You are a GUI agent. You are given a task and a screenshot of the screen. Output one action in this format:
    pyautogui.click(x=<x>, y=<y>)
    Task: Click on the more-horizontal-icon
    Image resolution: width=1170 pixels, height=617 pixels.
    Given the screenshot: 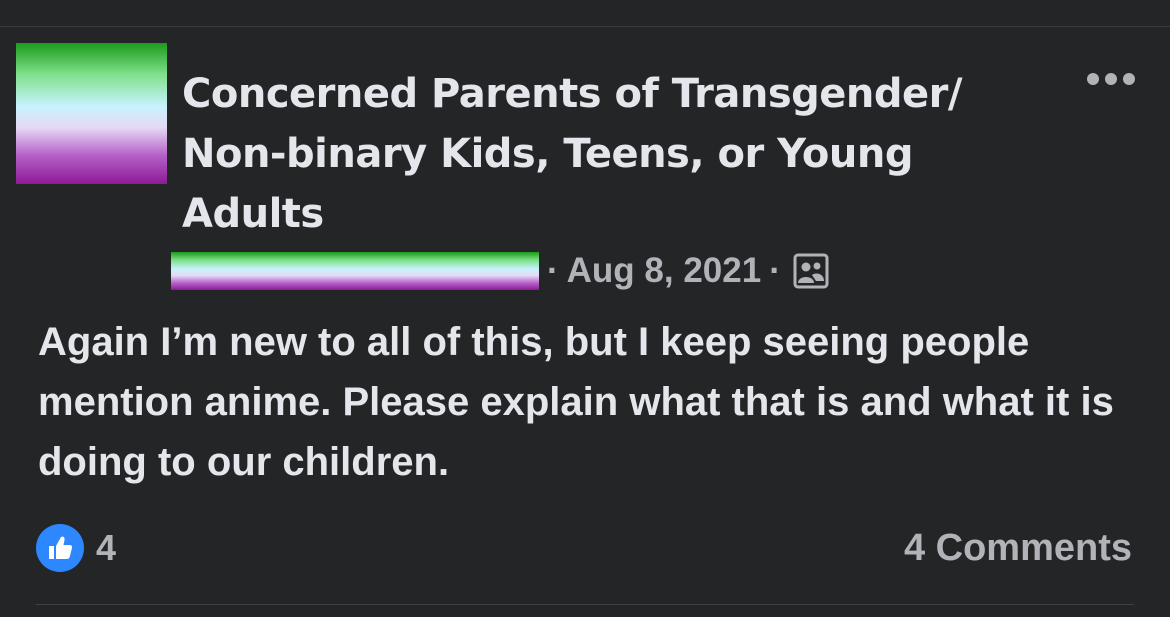 What is the action you would take?
    pyautogui.click(x=1111, y=79)
    